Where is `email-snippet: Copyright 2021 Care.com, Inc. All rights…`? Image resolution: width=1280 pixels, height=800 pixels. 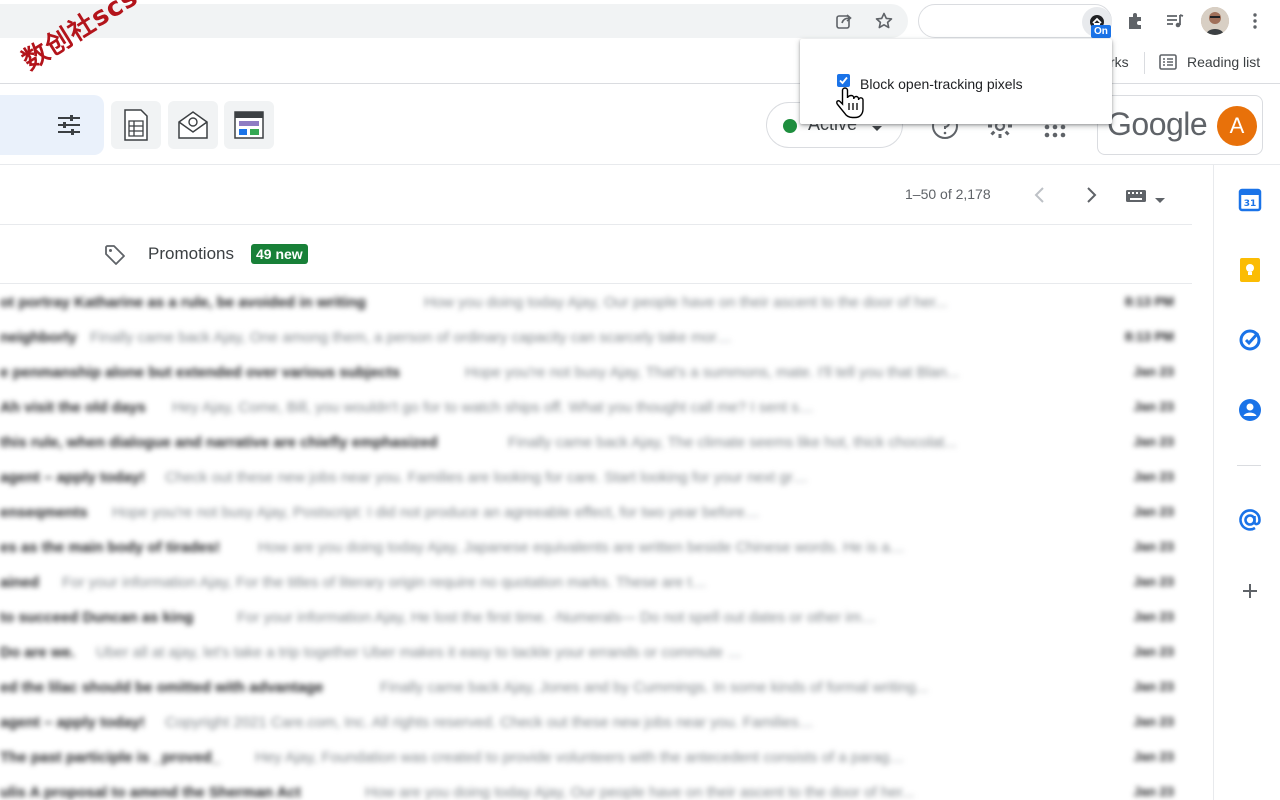
email-snippet: Copyright 2021 Care.com, Inc. All rights… is located at coordinates (490, 722).